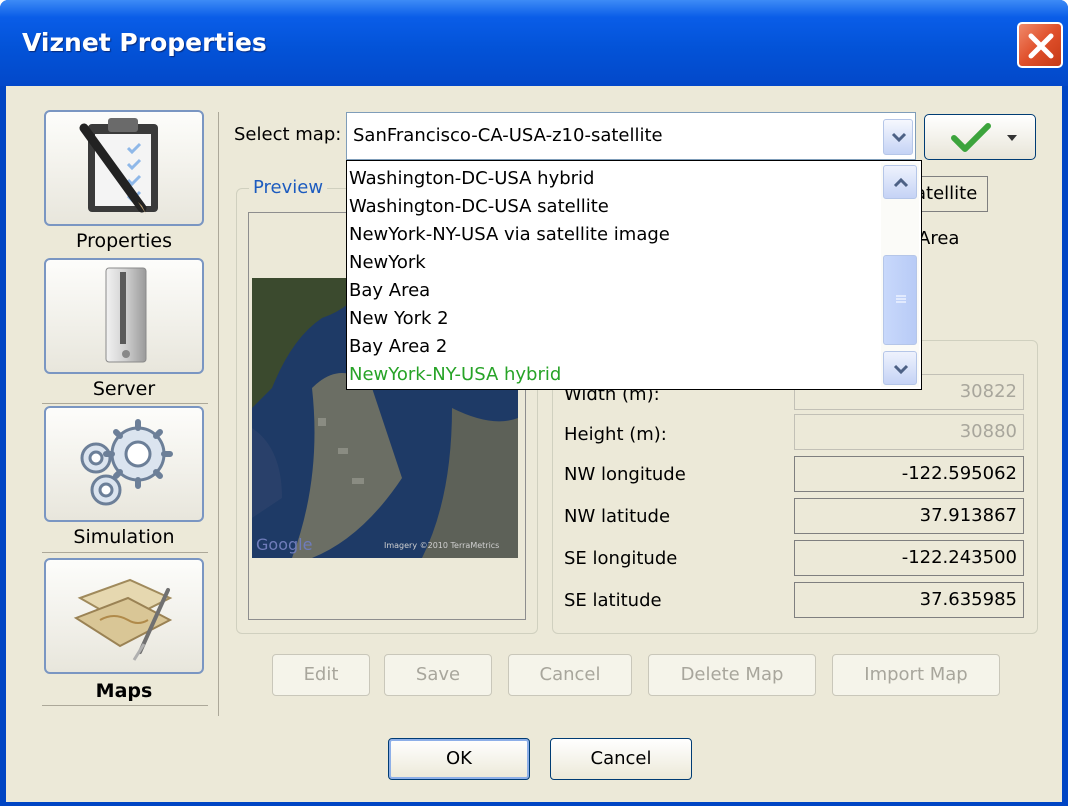  I want to click on scroll-thumb, so click(900, 300).